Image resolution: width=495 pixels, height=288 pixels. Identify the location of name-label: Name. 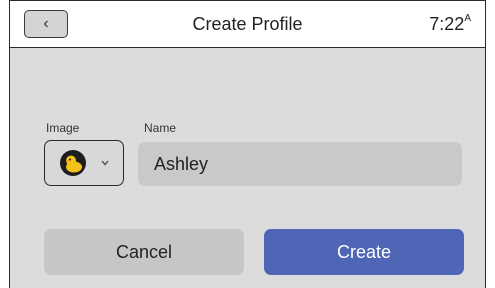
(160, 128).